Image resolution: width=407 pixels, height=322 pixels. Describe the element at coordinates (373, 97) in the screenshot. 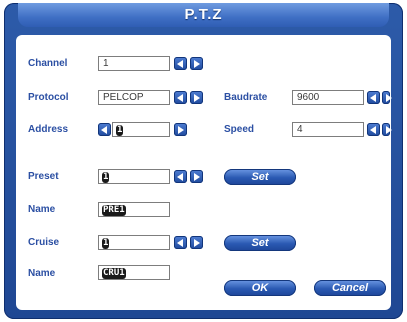

I see `baudrate-prev-arrow-icon` at that location.